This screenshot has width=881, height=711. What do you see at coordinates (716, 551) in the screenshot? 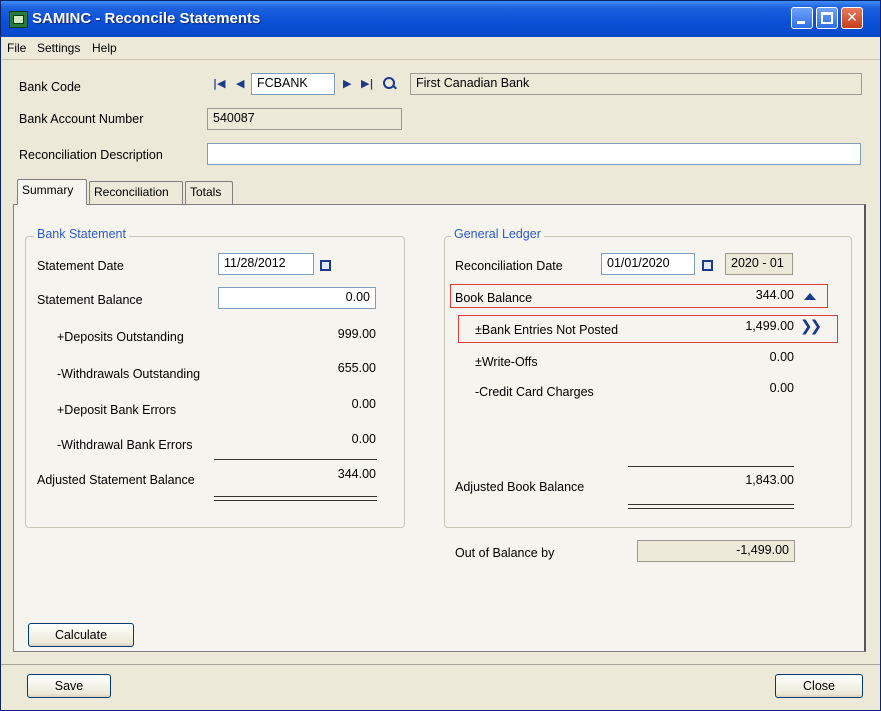
I see `out-of-balance-field: -1,499.00` at bounding box center [716, 551].